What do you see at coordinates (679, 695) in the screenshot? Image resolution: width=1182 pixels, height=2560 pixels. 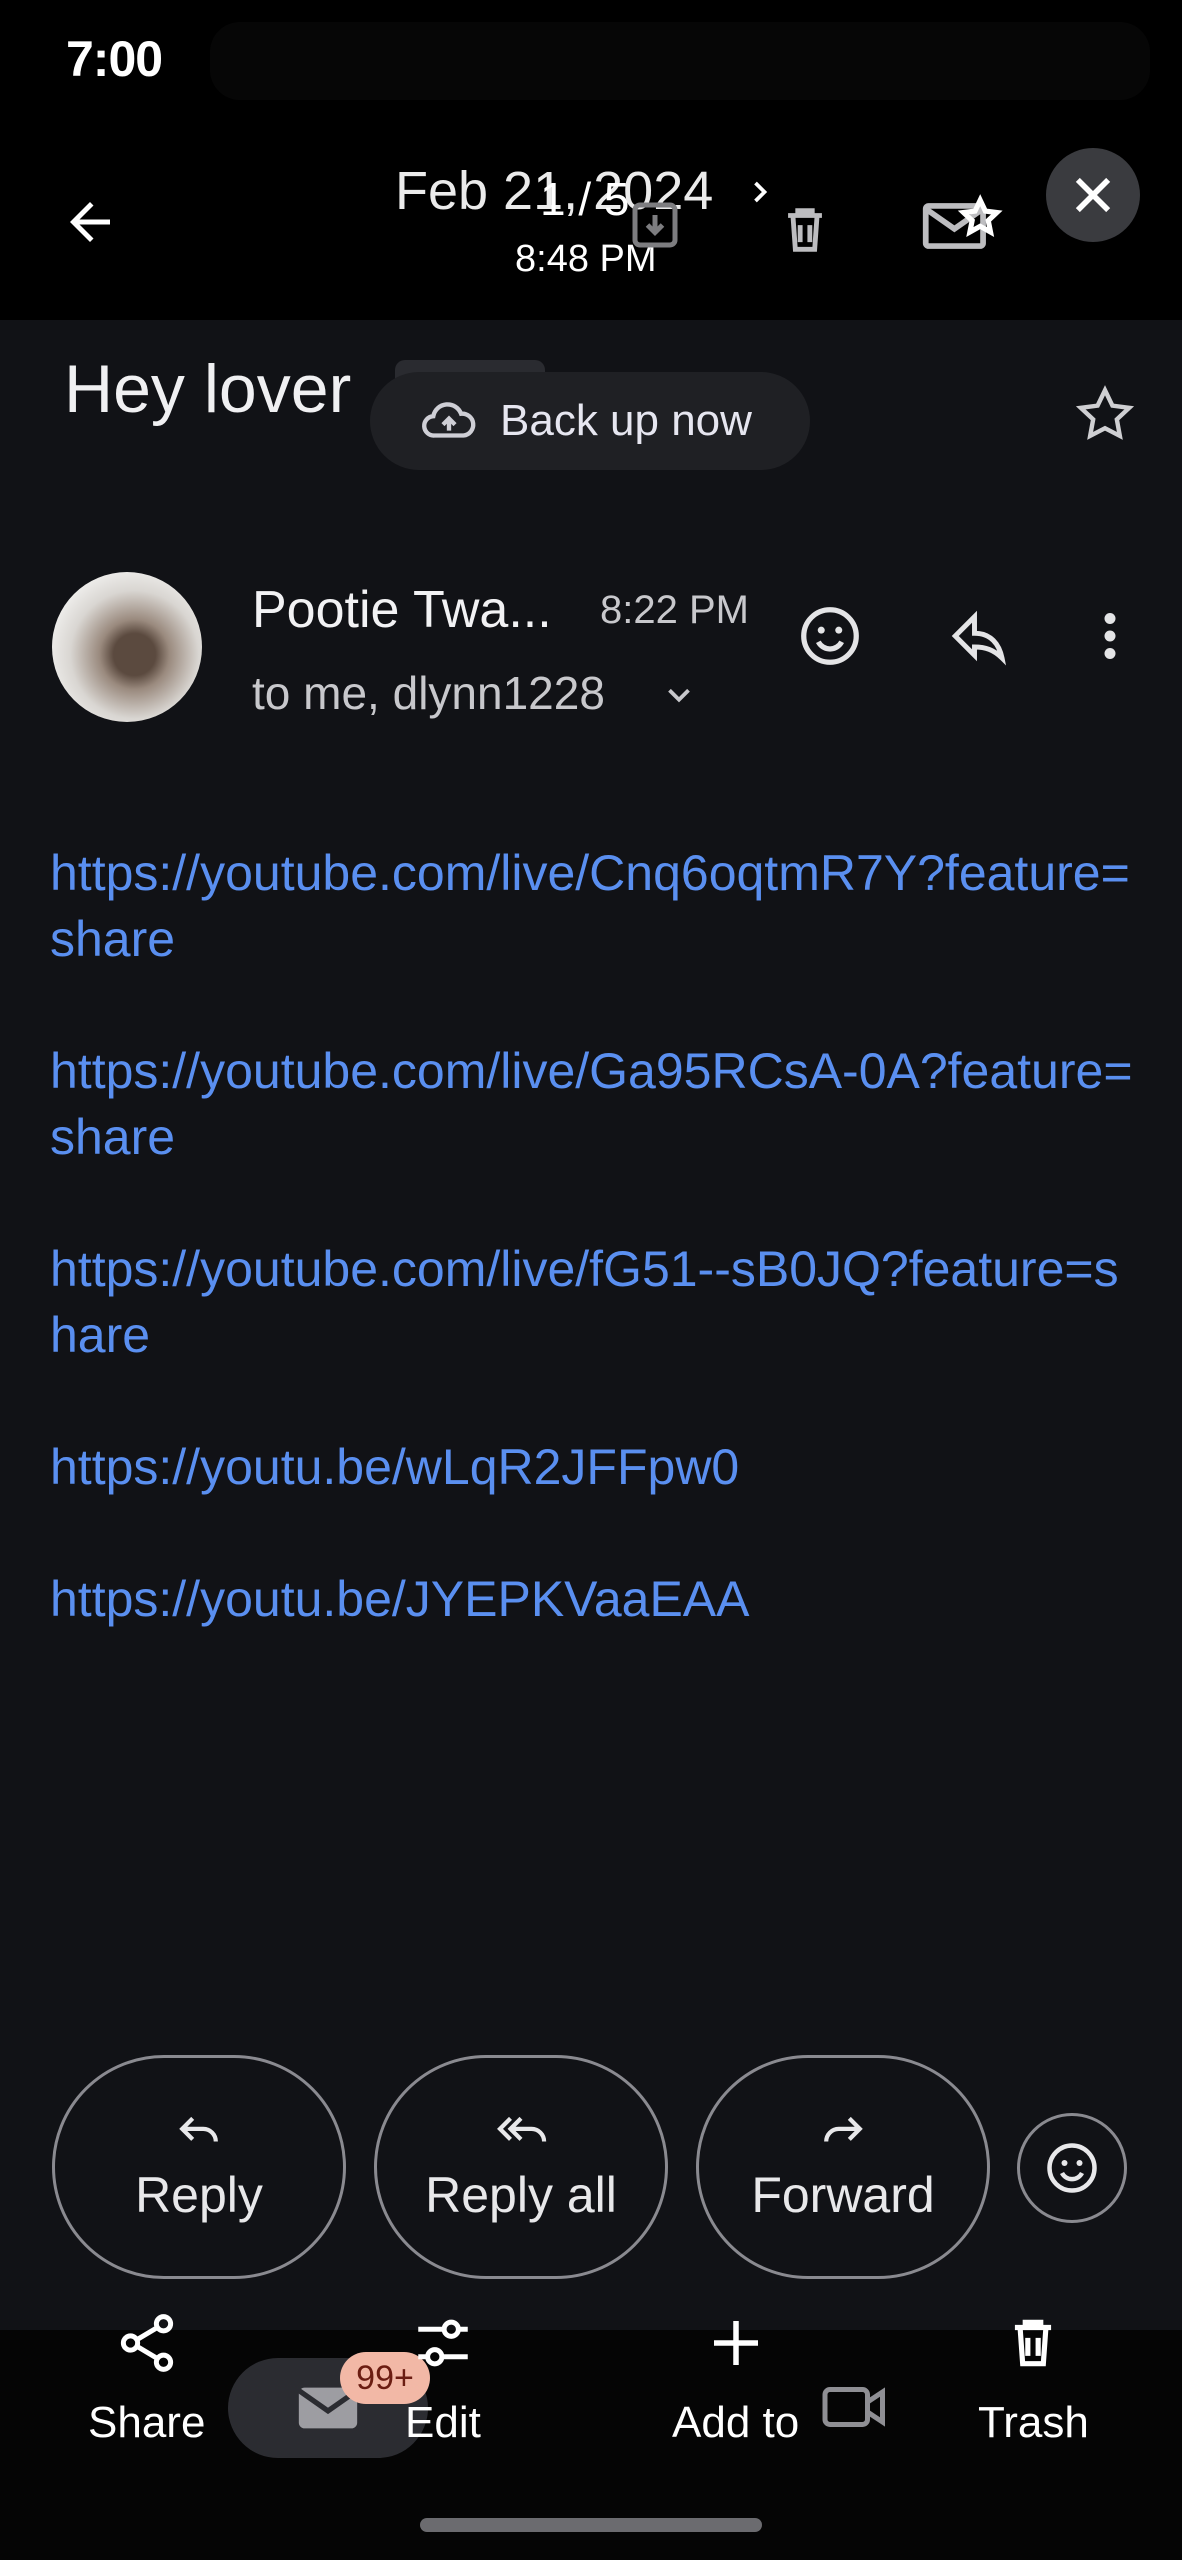 I see `chevron-down-icon` at bounding box center [679, 695].